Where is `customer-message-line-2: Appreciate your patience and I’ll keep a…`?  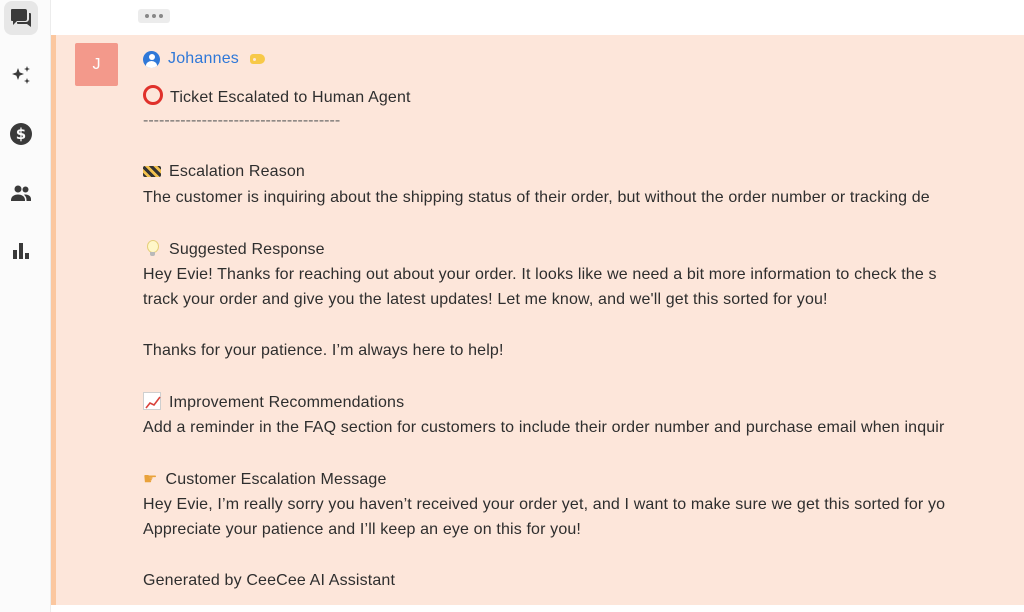 customer-message-line-2: Appreciate your patience and I’ll keep a… is located at coordinates (362, 529).